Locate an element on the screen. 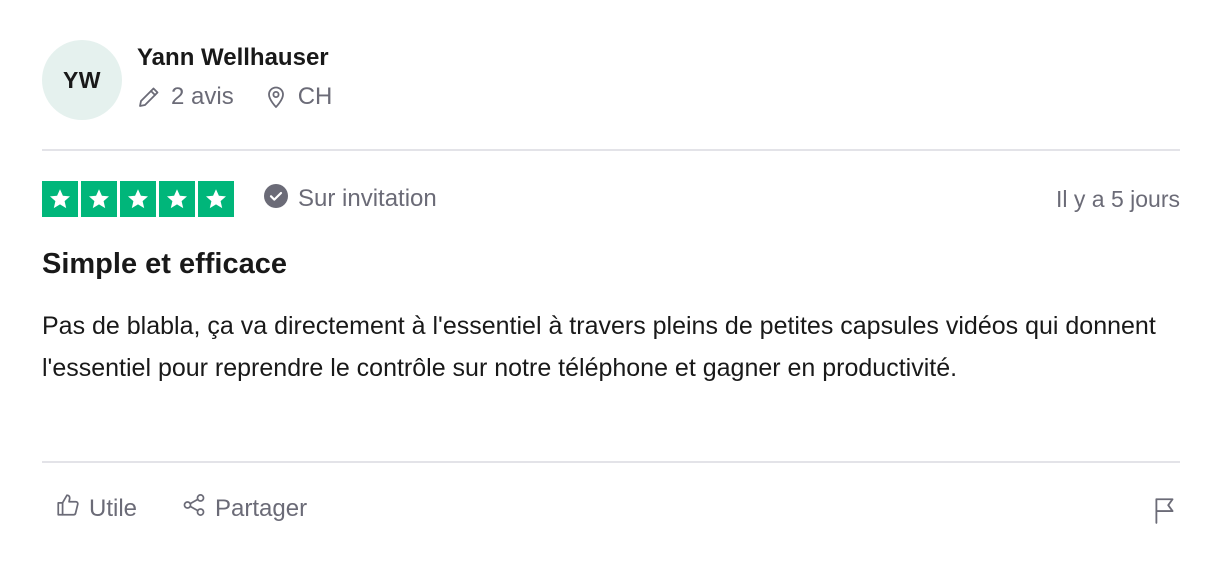  review-title: Simple et efficace is located at coordinates (164, 264).